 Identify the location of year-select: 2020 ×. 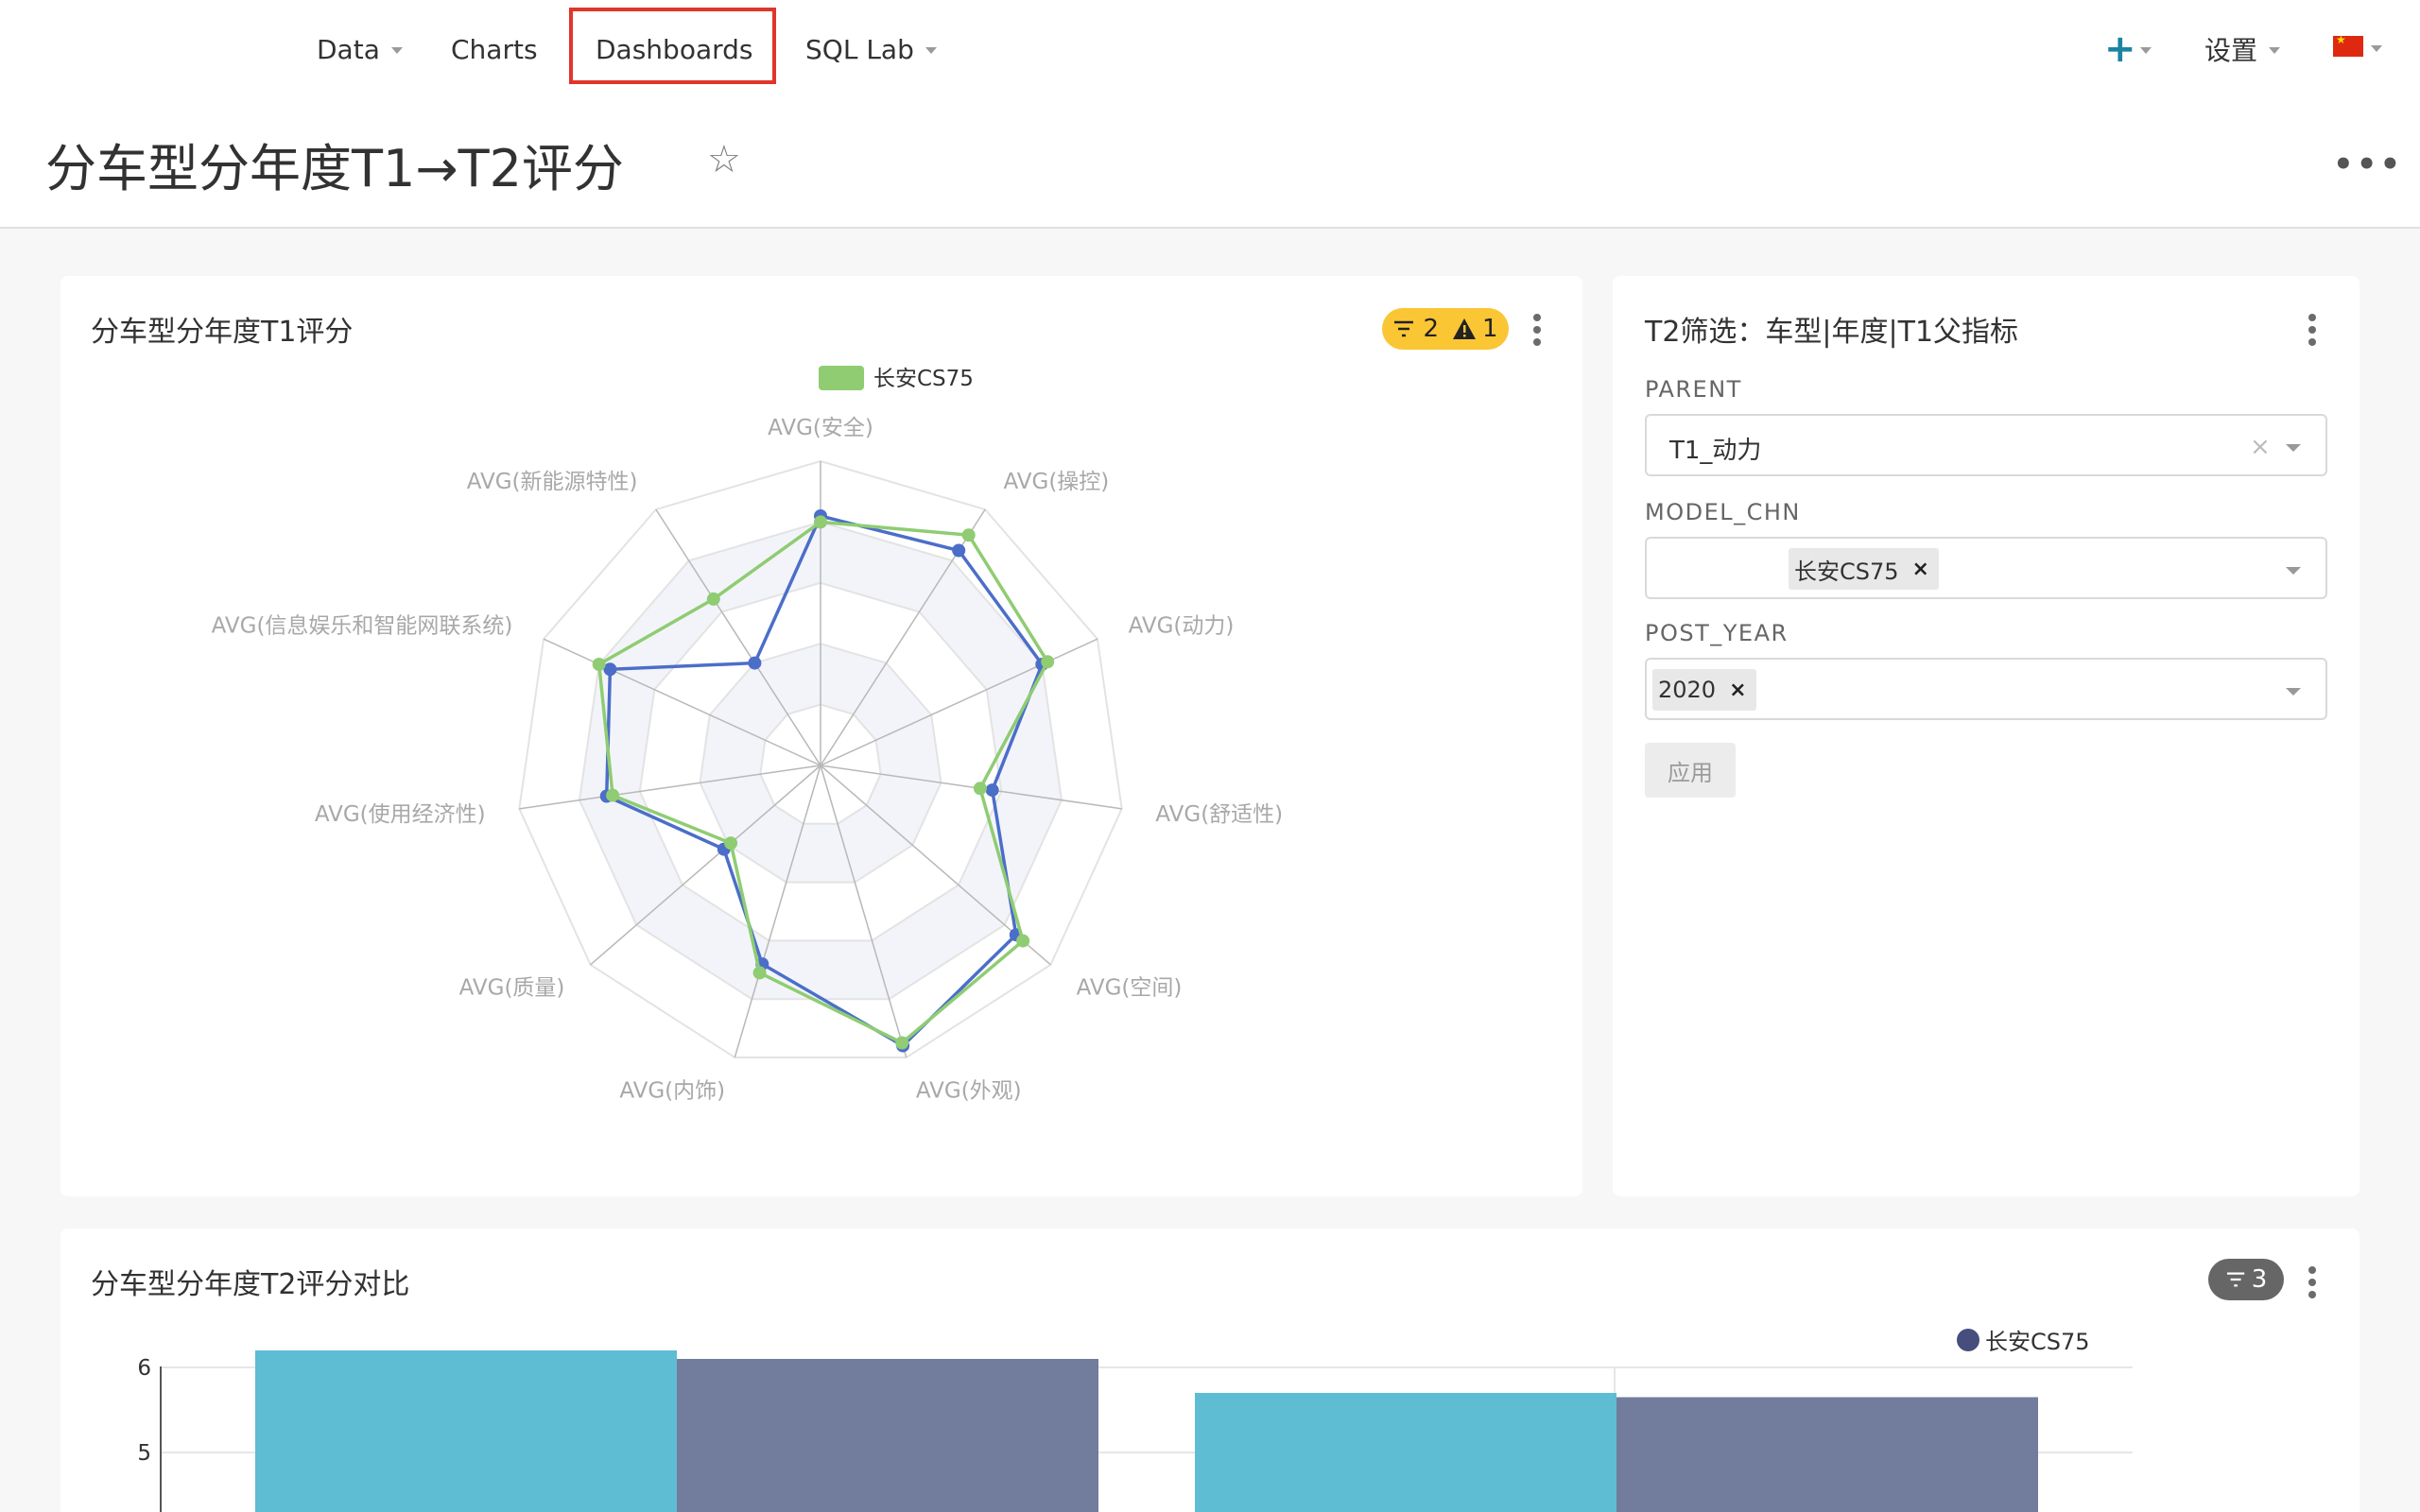
(1986, 689).